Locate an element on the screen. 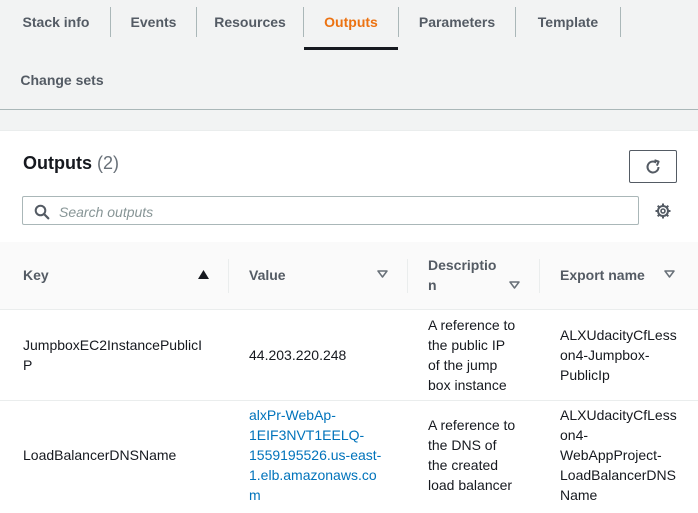  column-header-export-name: Export name is located at coordinates (602, 275).